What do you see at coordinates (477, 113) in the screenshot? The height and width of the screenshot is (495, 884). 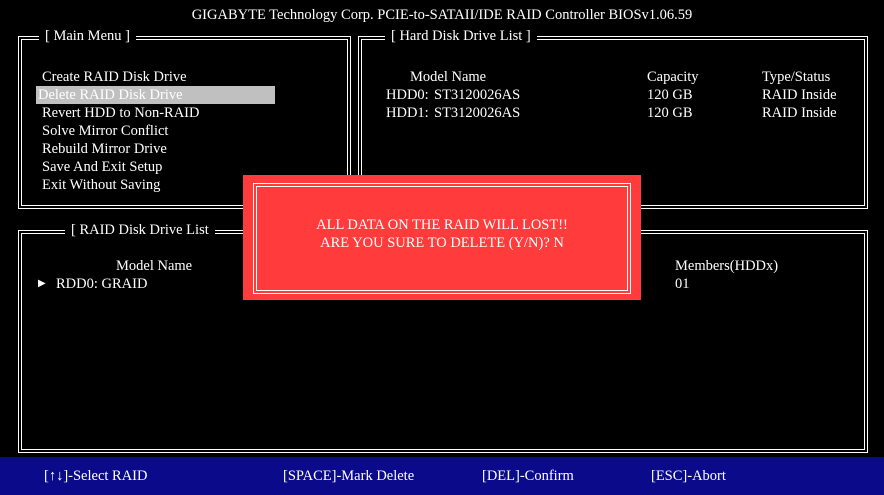 I see `hdd1-model: ST3120026AS` at bounding box center [477, 113].